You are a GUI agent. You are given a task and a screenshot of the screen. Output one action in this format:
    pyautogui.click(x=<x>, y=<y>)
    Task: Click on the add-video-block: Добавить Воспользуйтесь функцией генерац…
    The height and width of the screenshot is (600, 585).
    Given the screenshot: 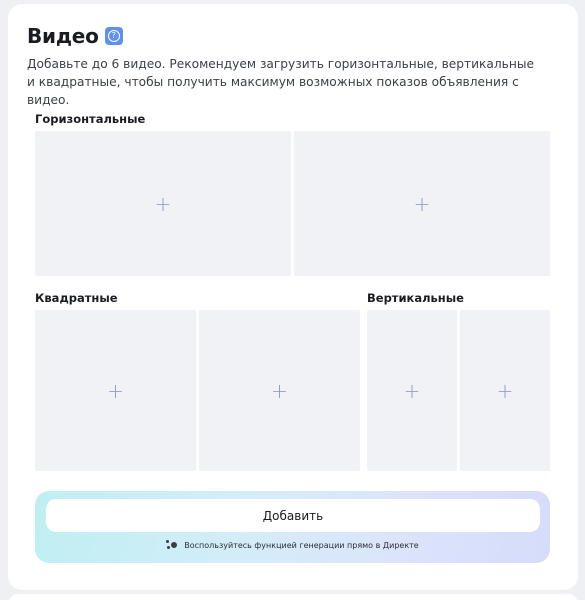 What is the action you would take?
    pyautogui.click(x=292, y=527)
    